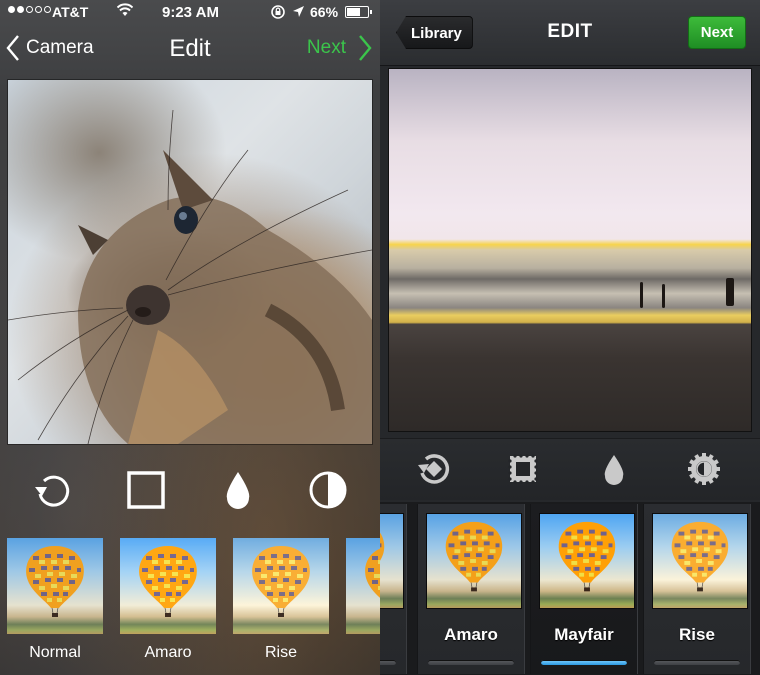  I want to click on filter-normal: Normal, so click(55, 600).